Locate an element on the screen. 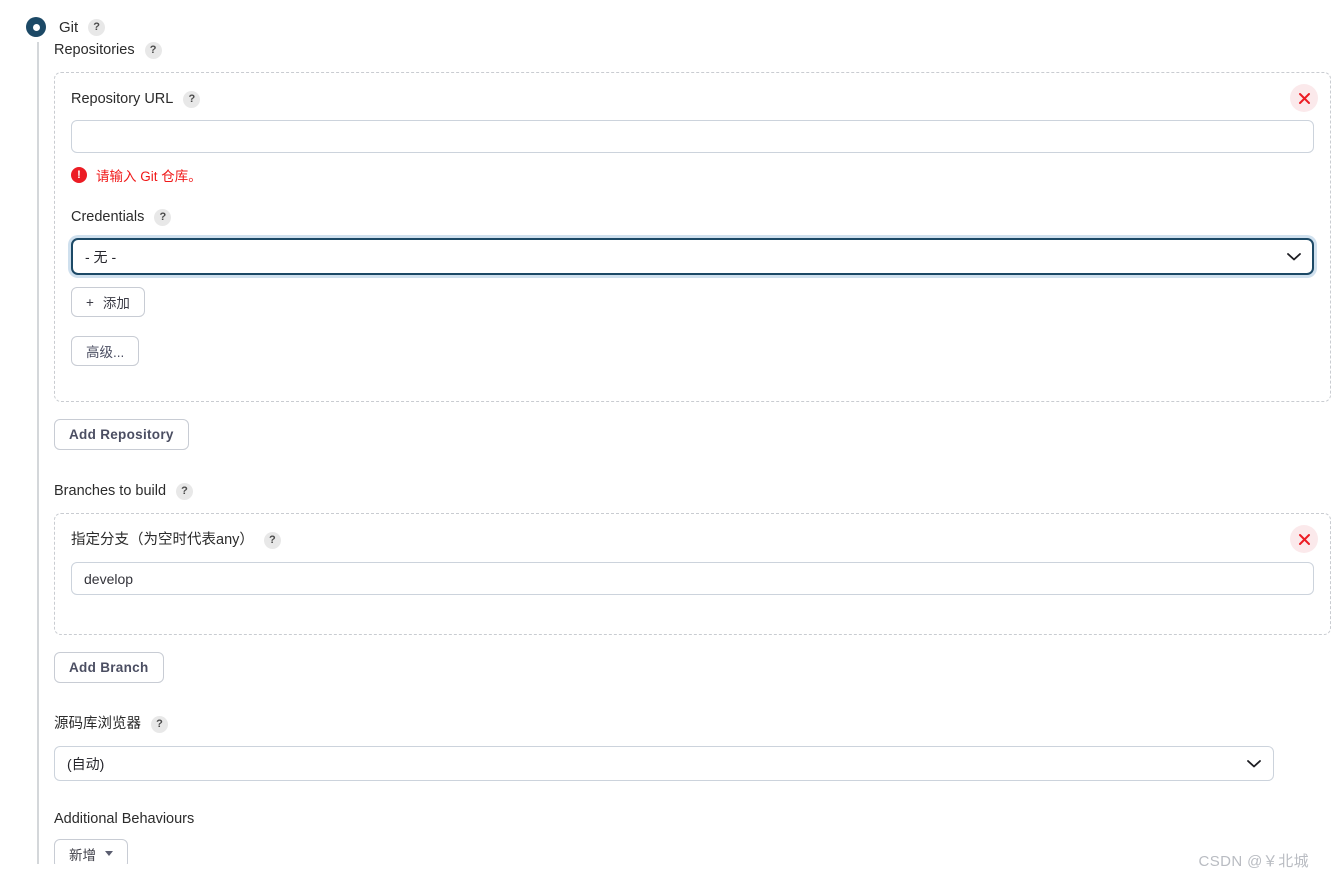 The image size is (1331, 880). branches-label-row: Branches to build ? is located at coordinates (692, 491).